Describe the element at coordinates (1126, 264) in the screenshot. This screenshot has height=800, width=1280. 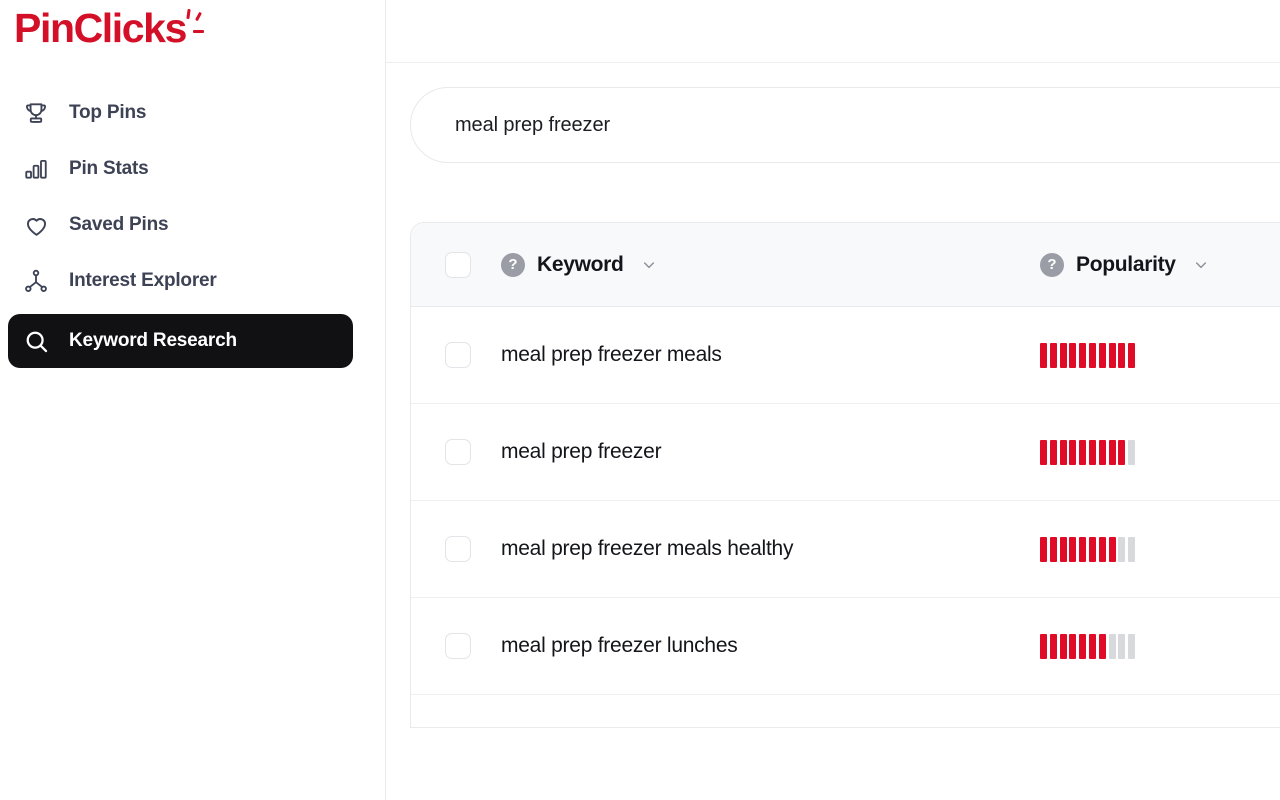
I see `column-header-label: Popularity` at that location.